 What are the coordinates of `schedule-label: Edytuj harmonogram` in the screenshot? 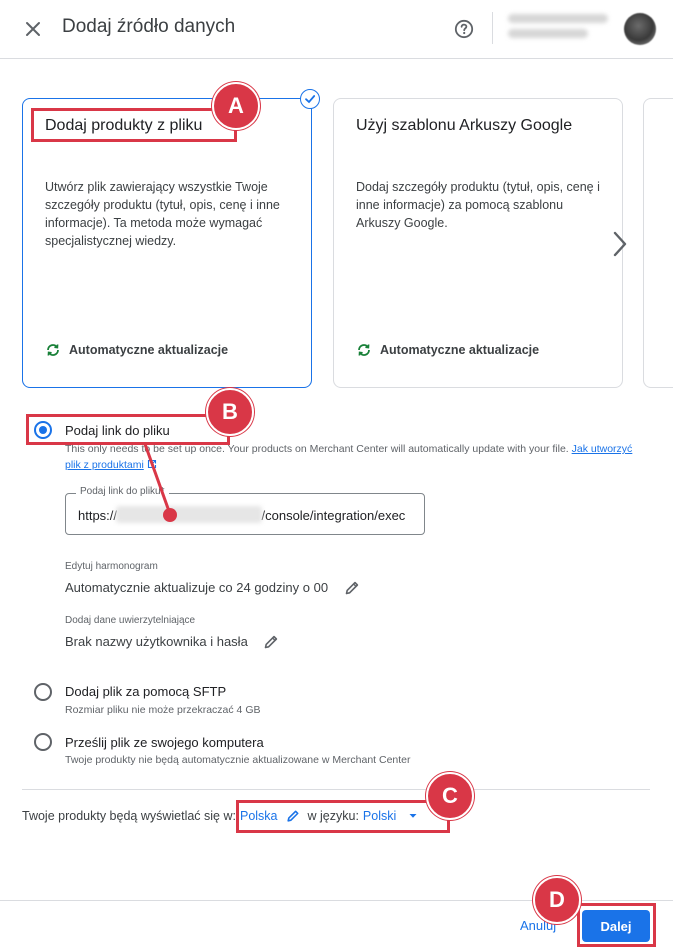 It's located at (111, 566).